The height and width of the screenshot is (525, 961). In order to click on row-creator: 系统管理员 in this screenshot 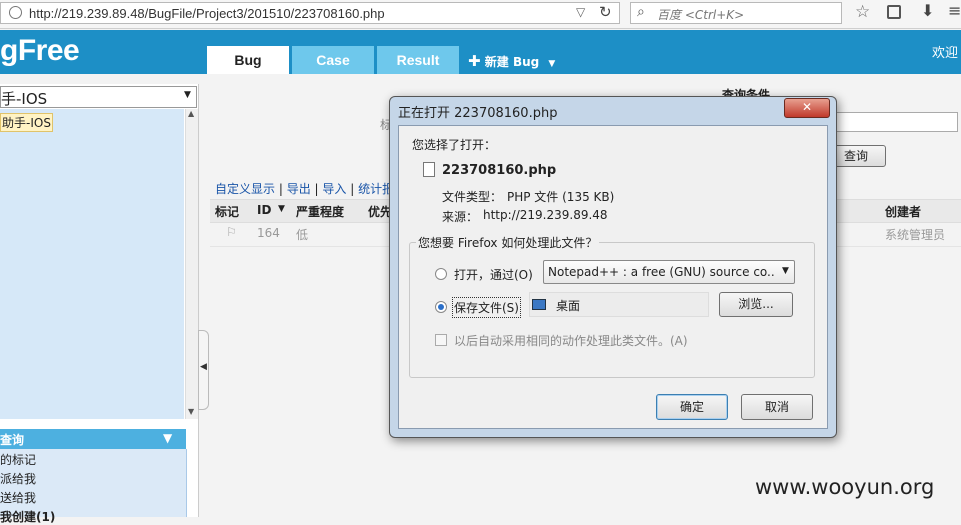, I will do `click(915, 235)`.